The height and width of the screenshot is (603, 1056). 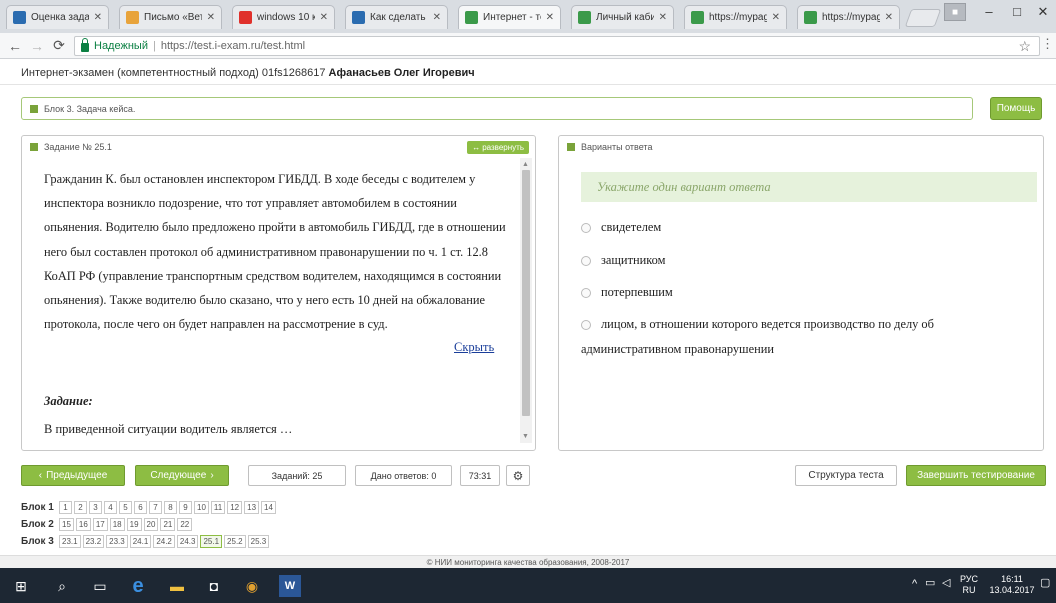 I want to click on question-number-button: 18, so click(x=117, y=524).